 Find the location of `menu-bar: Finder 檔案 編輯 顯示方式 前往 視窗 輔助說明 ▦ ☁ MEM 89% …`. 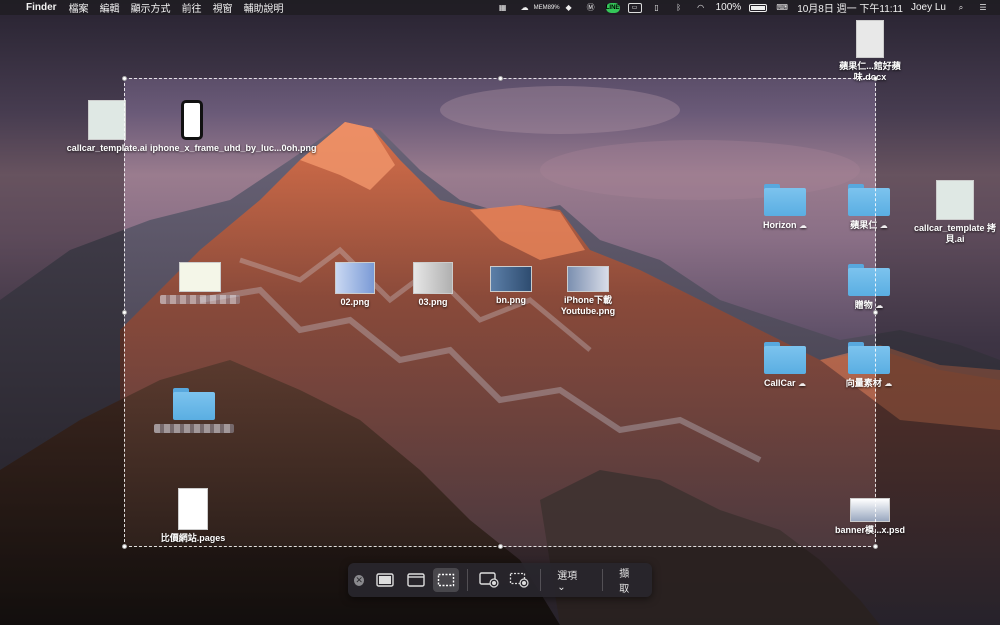

menu-bar: Finder 檔案 編輯 顯示方式 前往 視窗 輔助說明 ▦ ☁ MEM 89% … is located at coordinates (500, 7).